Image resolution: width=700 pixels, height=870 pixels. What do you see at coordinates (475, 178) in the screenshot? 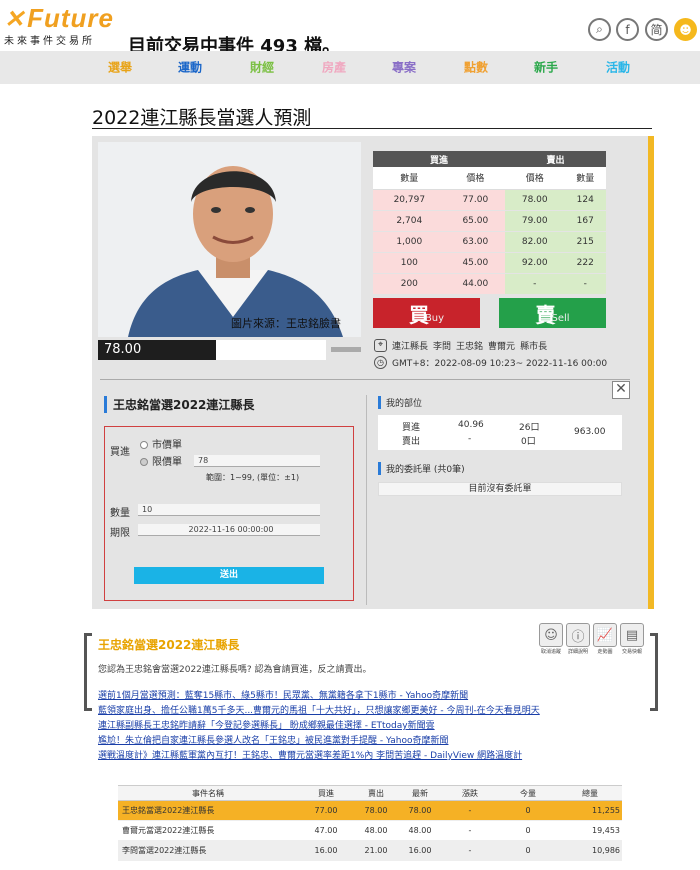
I see `col-bid-price: 價格` at bounding box center [475, 178].